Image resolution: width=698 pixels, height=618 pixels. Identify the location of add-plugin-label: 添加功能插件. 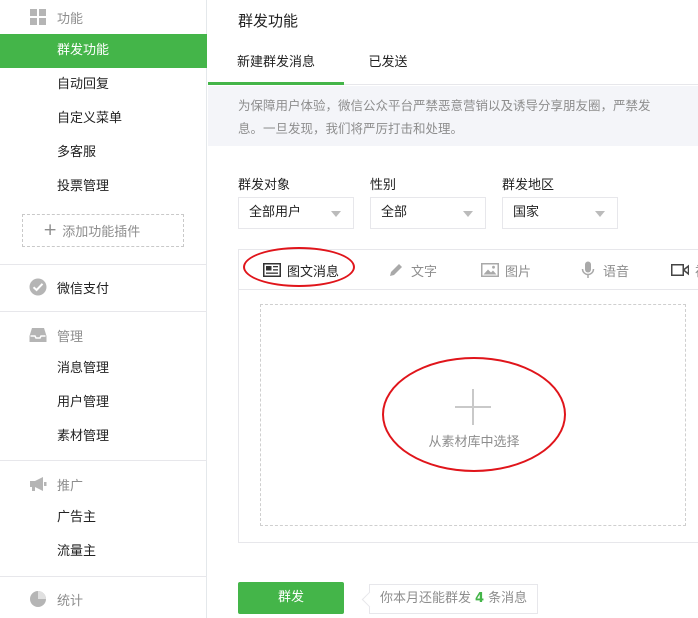
(101, 232).